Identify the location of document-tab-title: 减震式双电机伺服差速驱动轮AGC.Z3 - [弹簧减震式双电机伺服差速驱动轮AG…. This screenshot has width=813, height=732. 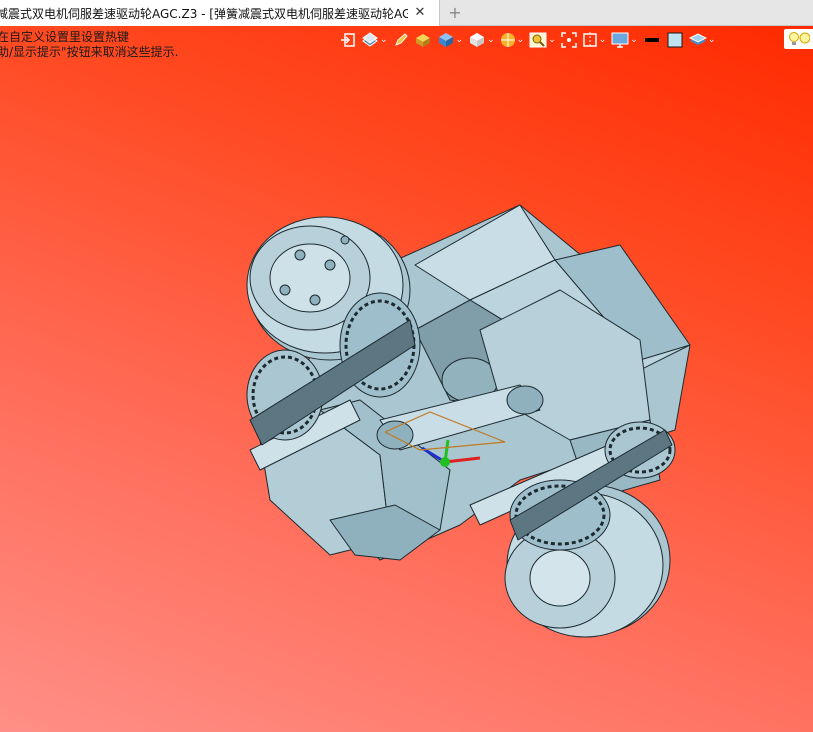
(204, 13).